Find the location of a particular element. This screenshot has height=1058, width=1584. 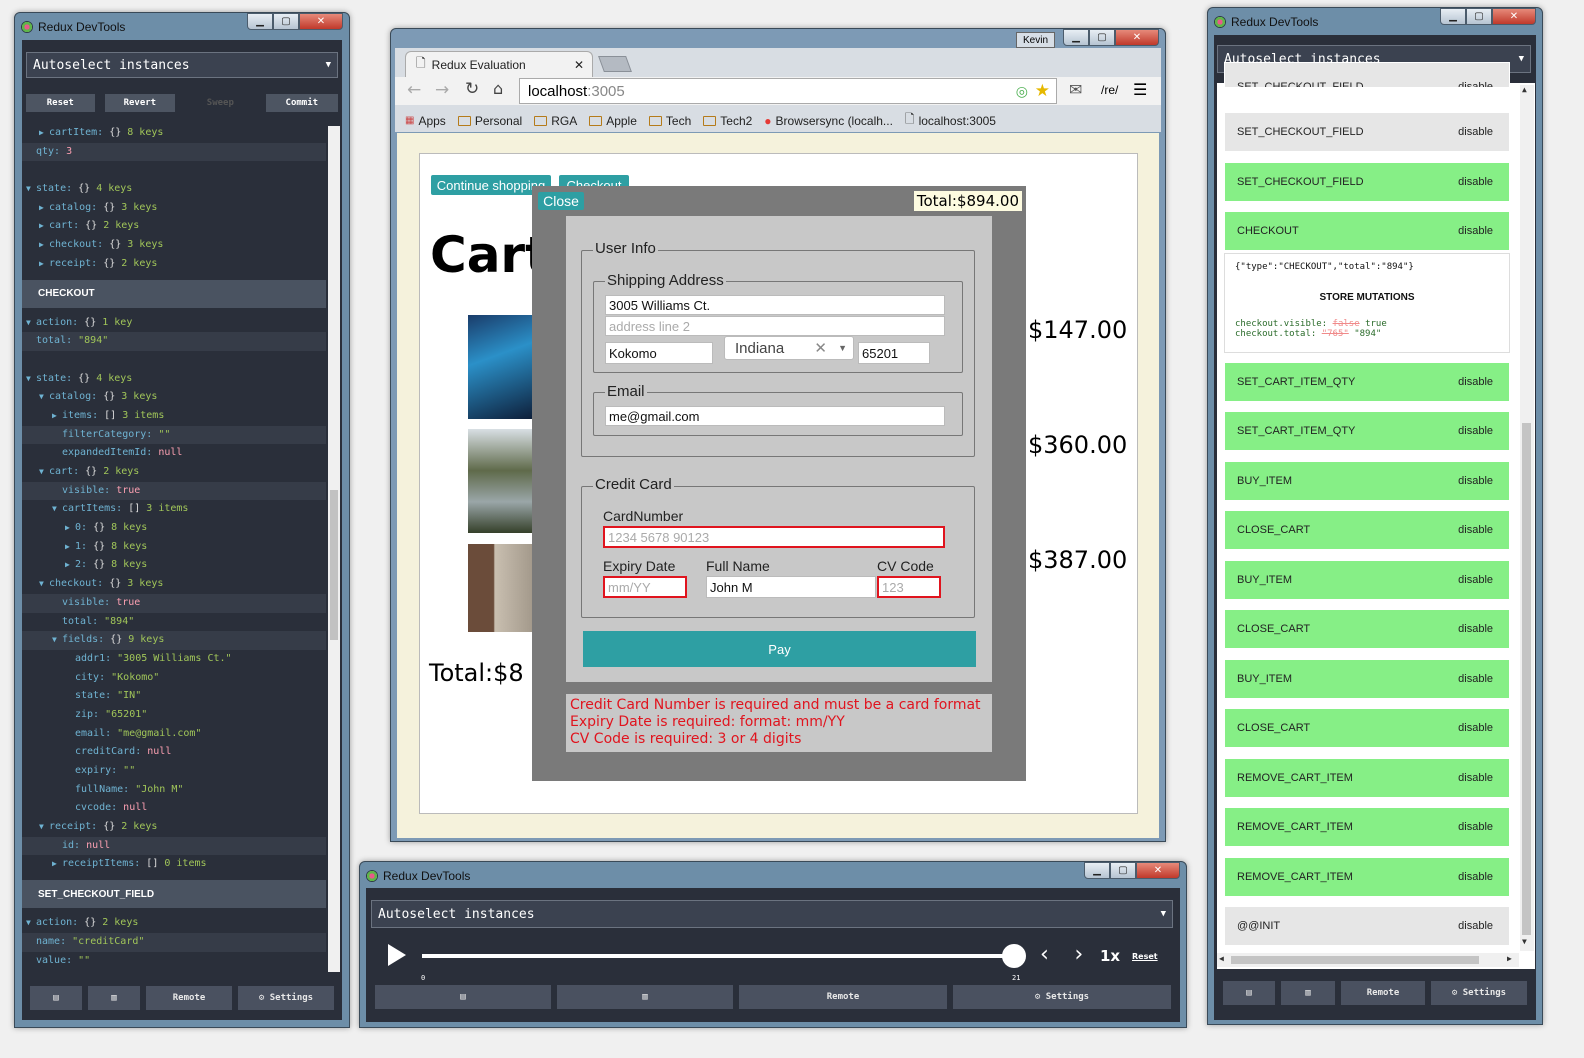

action-item: @@INIT disable is located at coordinates (1367, 926).